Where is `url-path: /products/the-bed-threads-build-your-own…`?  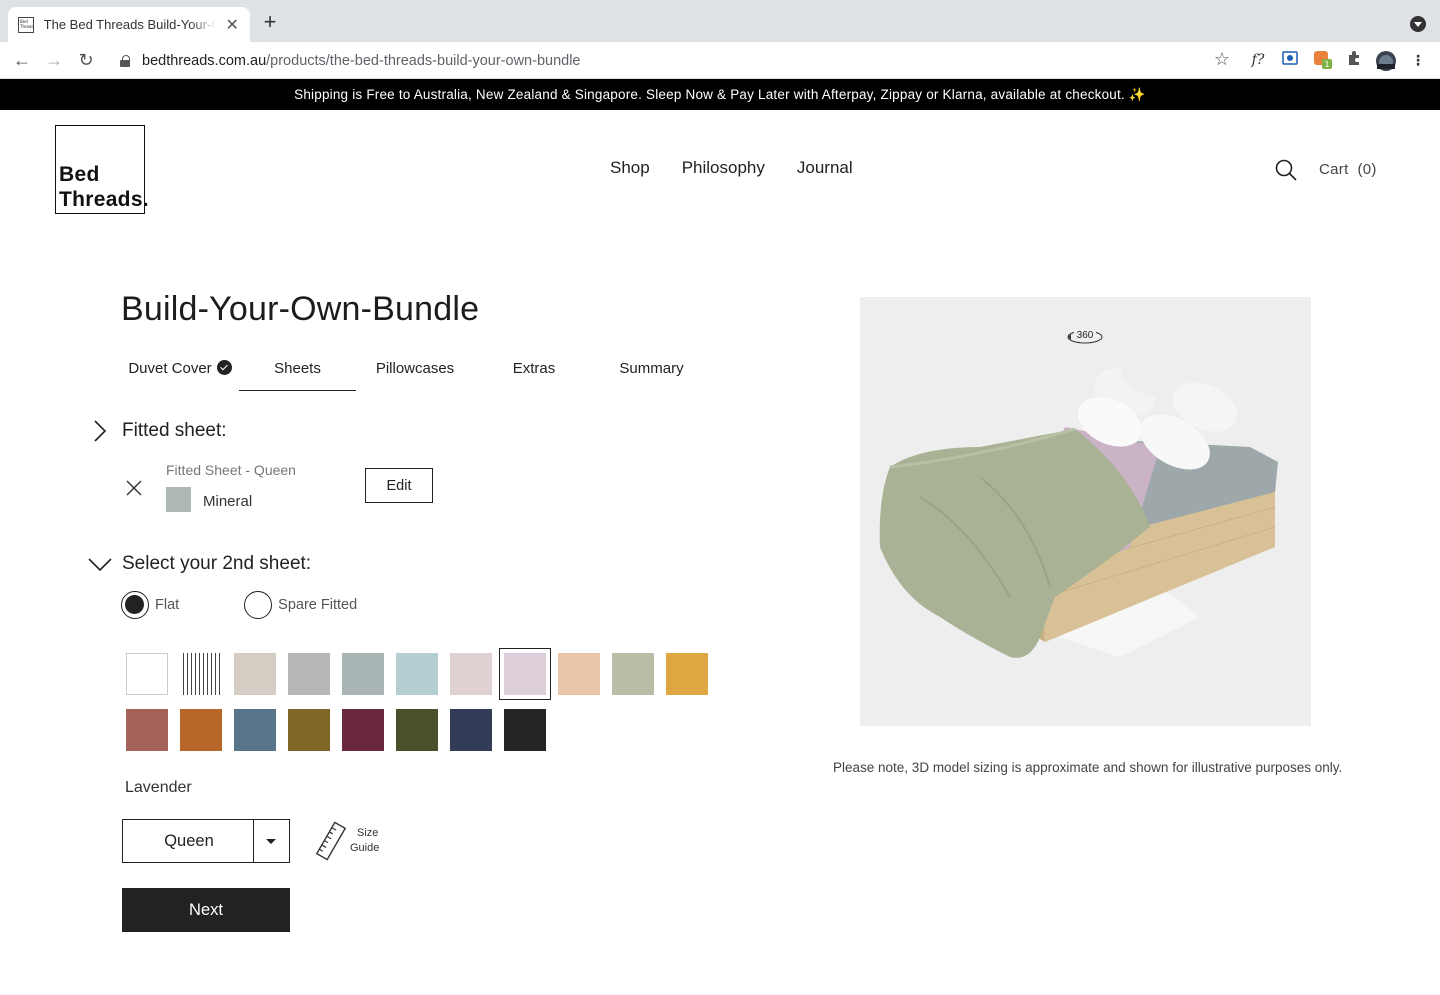 url-path: /products/the-bed-threads-build-your-own… is located at coordinates (423, 60).